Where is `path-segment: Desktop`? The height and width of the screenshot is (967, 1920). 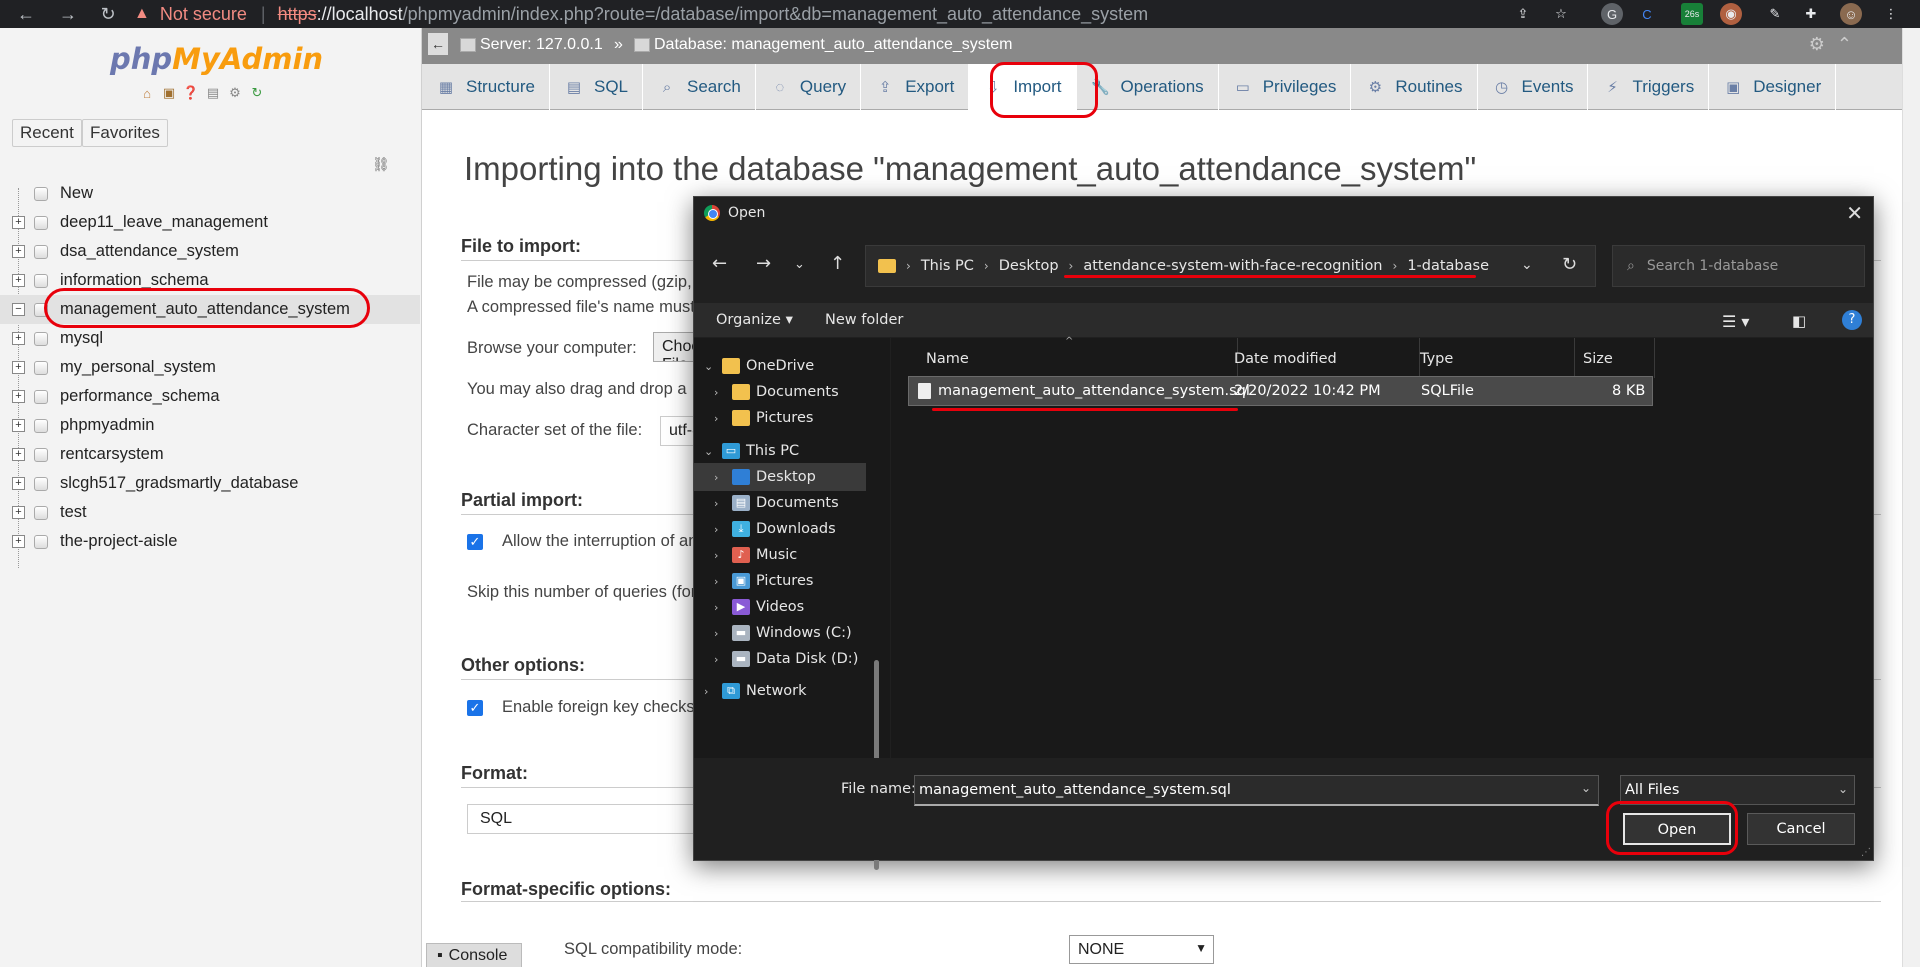
path-segment: Desktop is located at coordinates (1029, 266).